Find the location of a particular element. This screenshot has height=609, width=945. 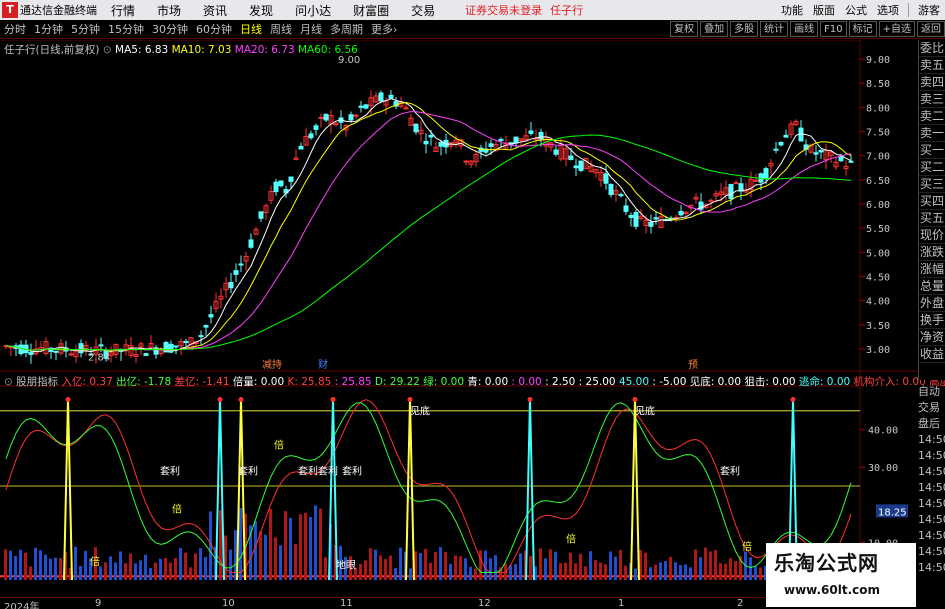

menu-banmian: 版面 is located at coordinates (824, 10).